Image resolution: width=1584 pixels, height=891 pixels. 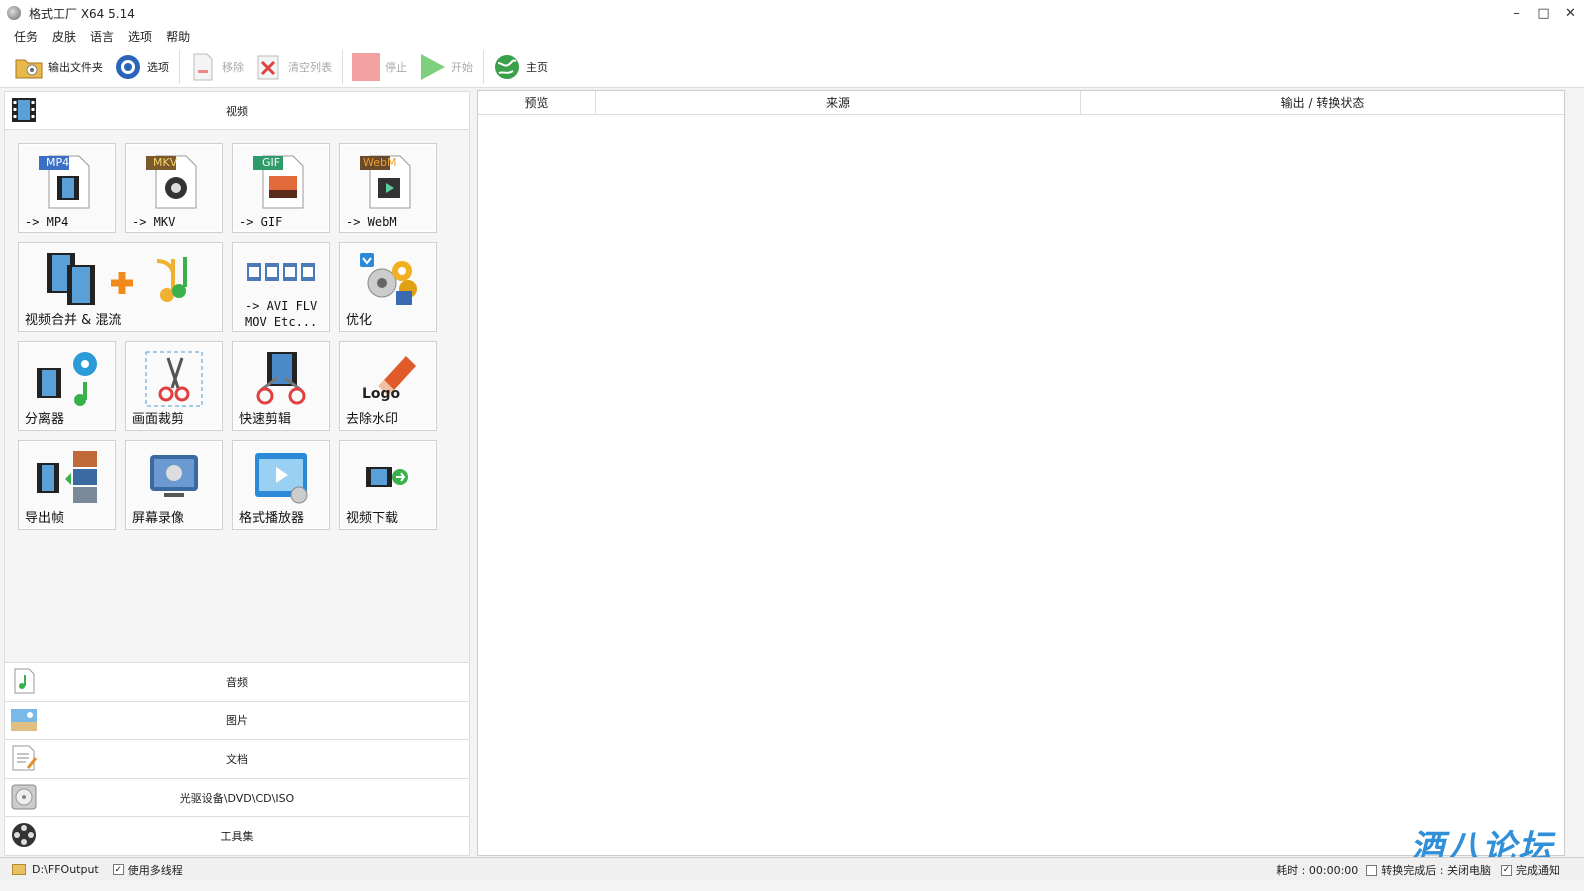 I want to click on options-label: 选项, so click(x=158, y=67).